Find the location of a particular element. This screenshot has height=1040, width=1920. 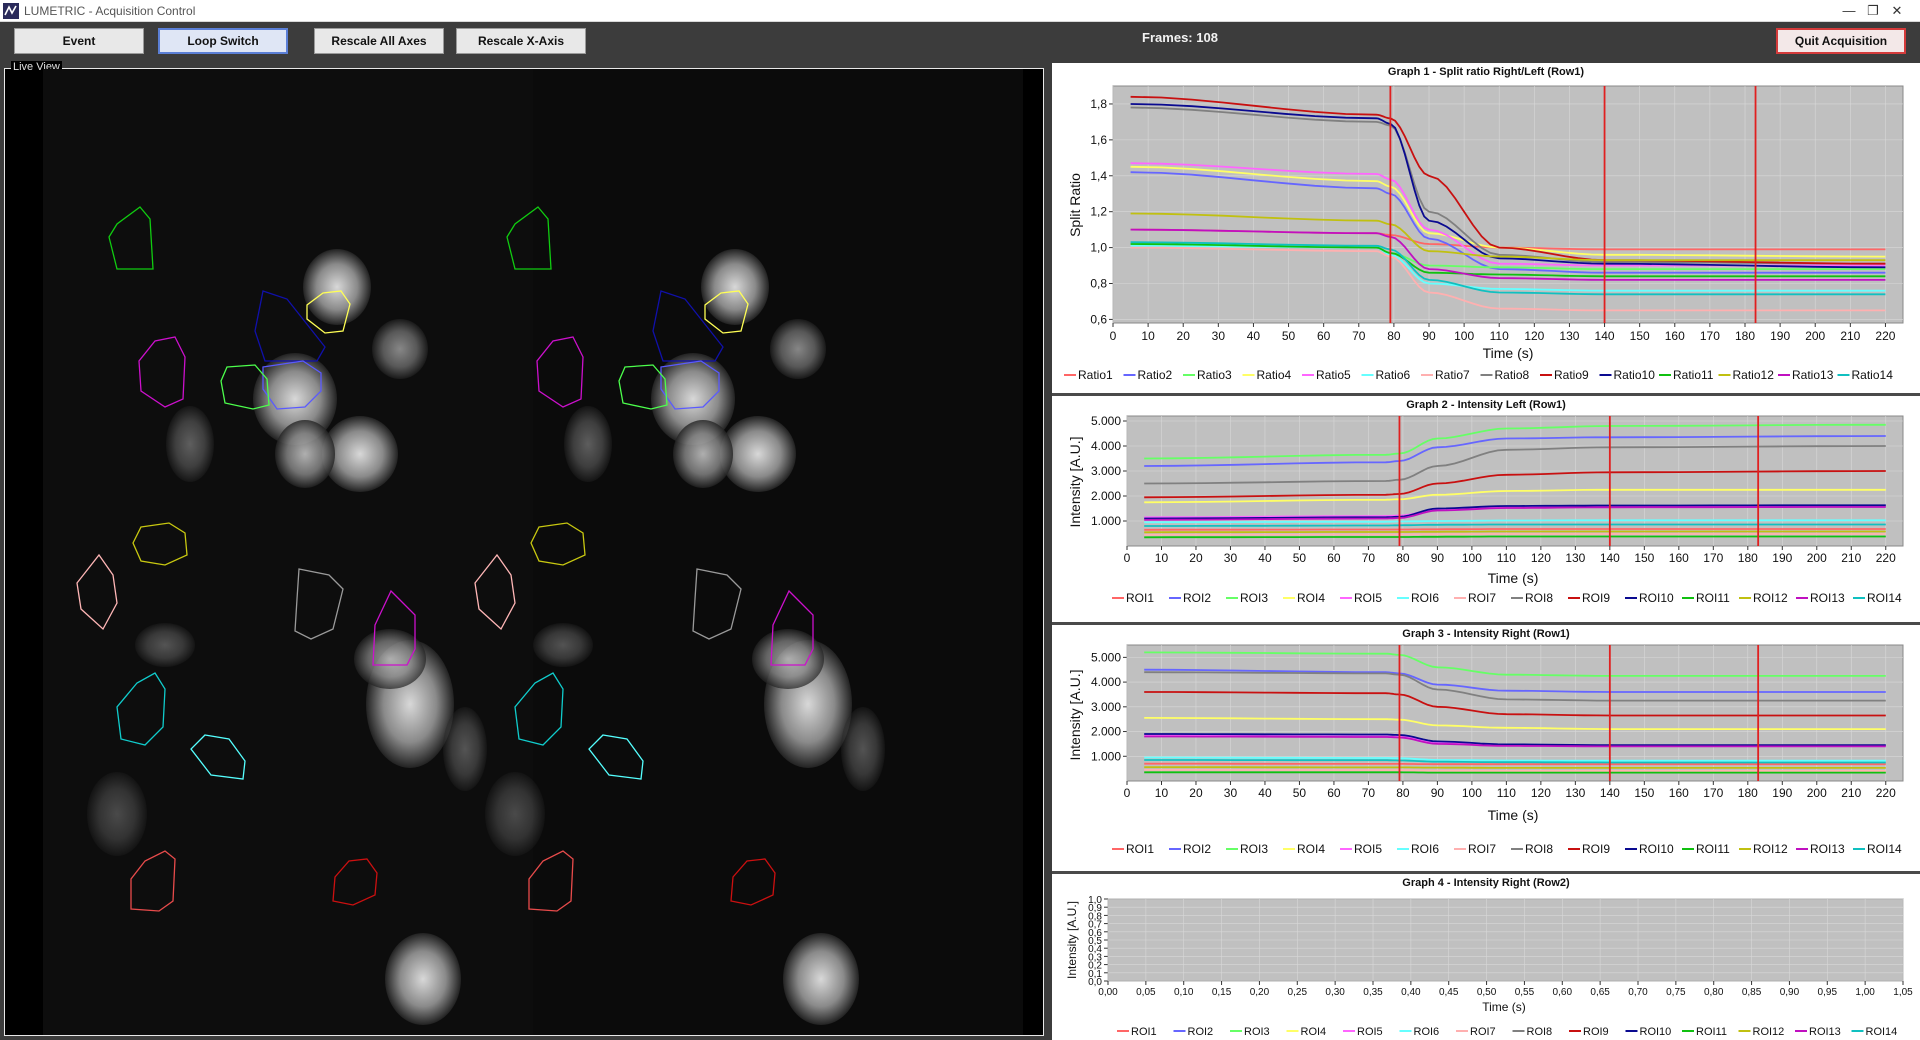

x-tick-label: 80 is located at coordinates (1394, 336).